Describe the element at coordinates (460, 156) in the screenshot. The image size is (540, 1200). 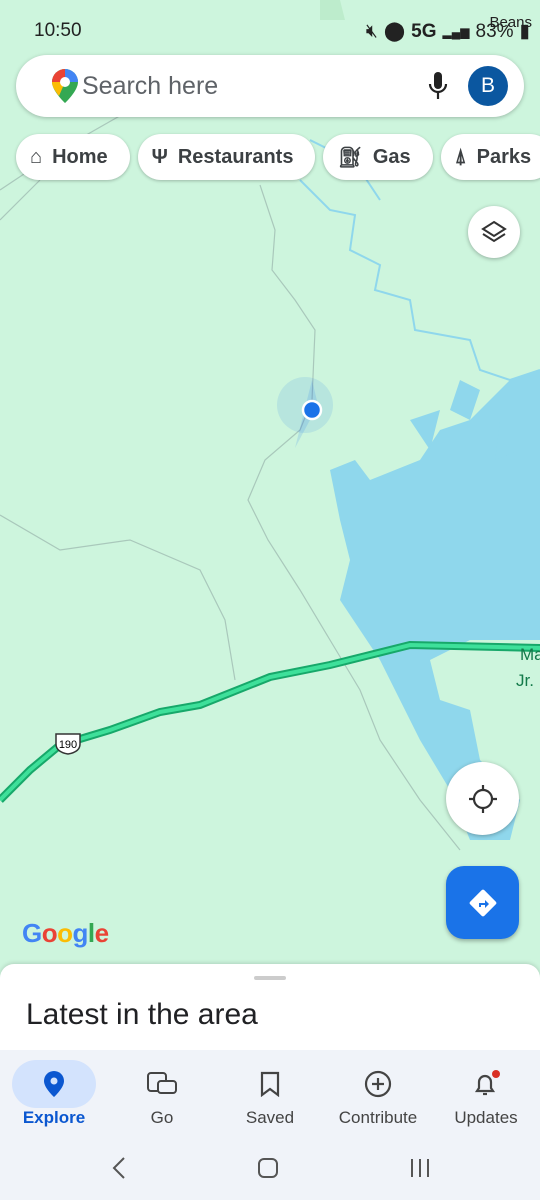
I see `tree-icon: ⍋` at that location.